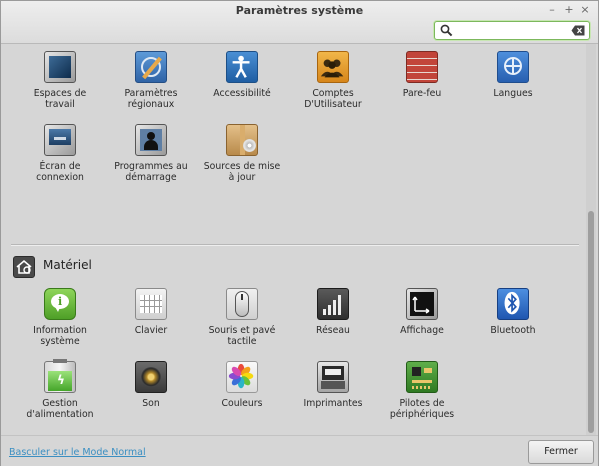 This screenshot has width=599, height=466. I want to click on colors-icon, so click(242, 377).